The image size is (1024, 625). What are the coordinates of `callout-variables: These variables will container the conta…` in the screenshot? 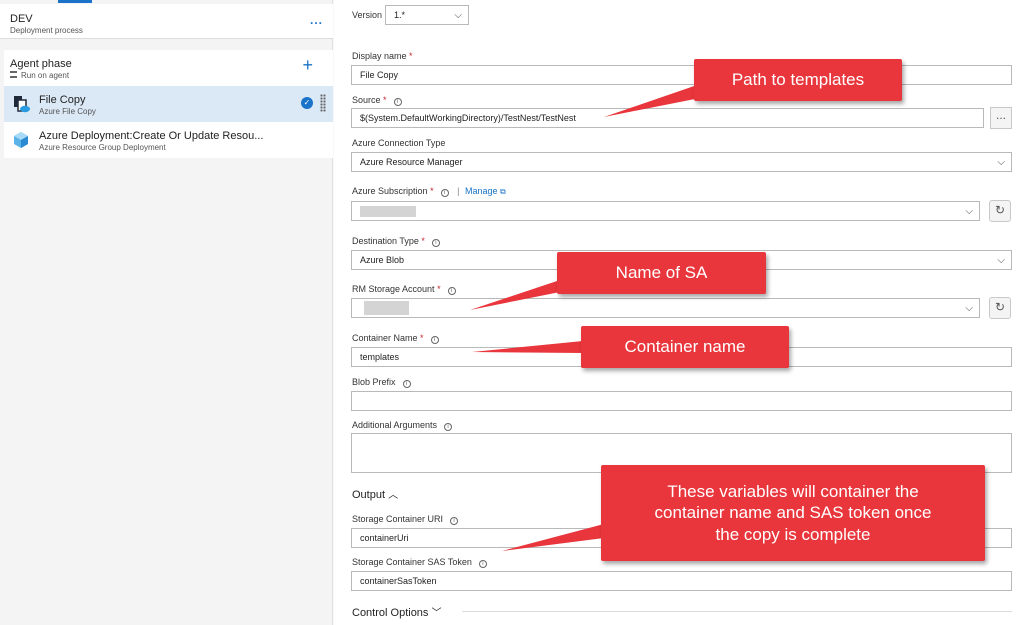 It's located at (793, 513).